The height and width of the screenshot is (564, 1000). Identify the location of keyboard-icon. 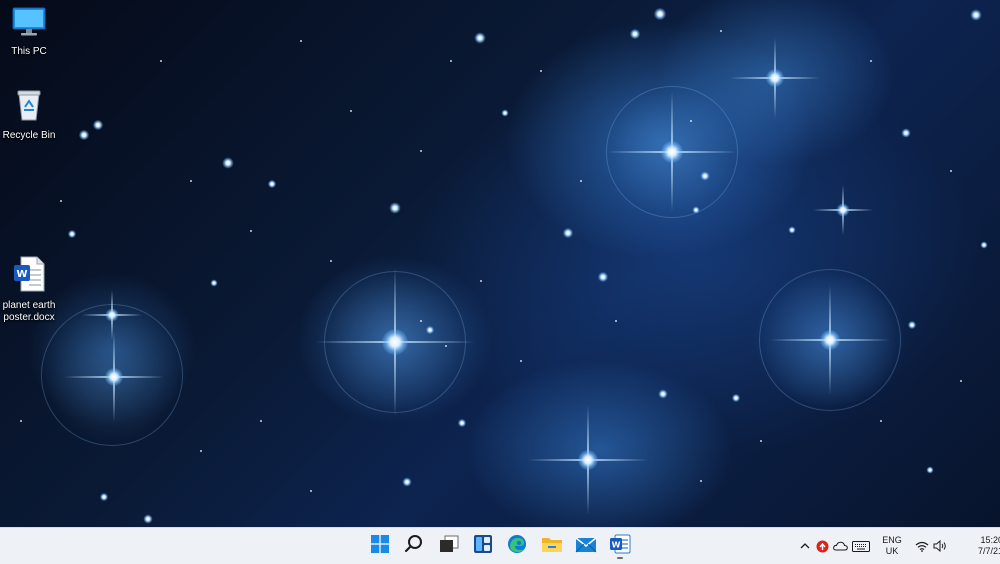
(861, 546).